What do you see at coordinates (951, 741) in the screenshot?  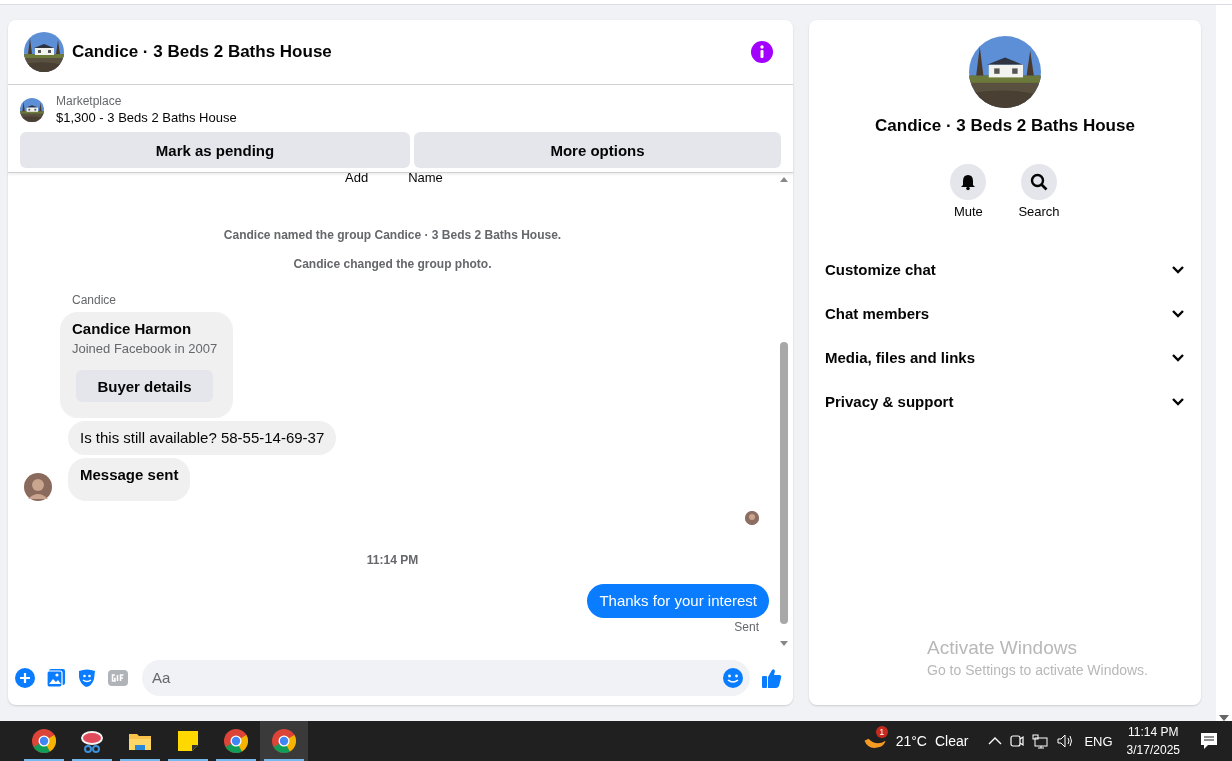 I see `weather-condition: Clear` at bounding box center [951, 741].